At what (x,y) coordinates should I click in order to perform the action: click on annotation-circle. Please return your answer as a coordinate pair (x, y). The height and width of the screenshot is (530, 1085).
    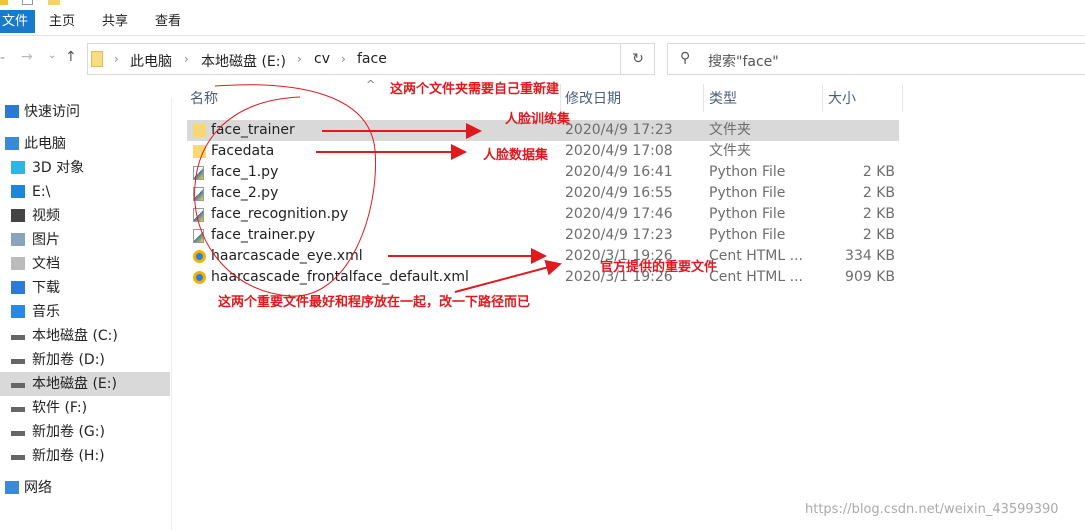
    Looking at the image, I should click on (285, 190).